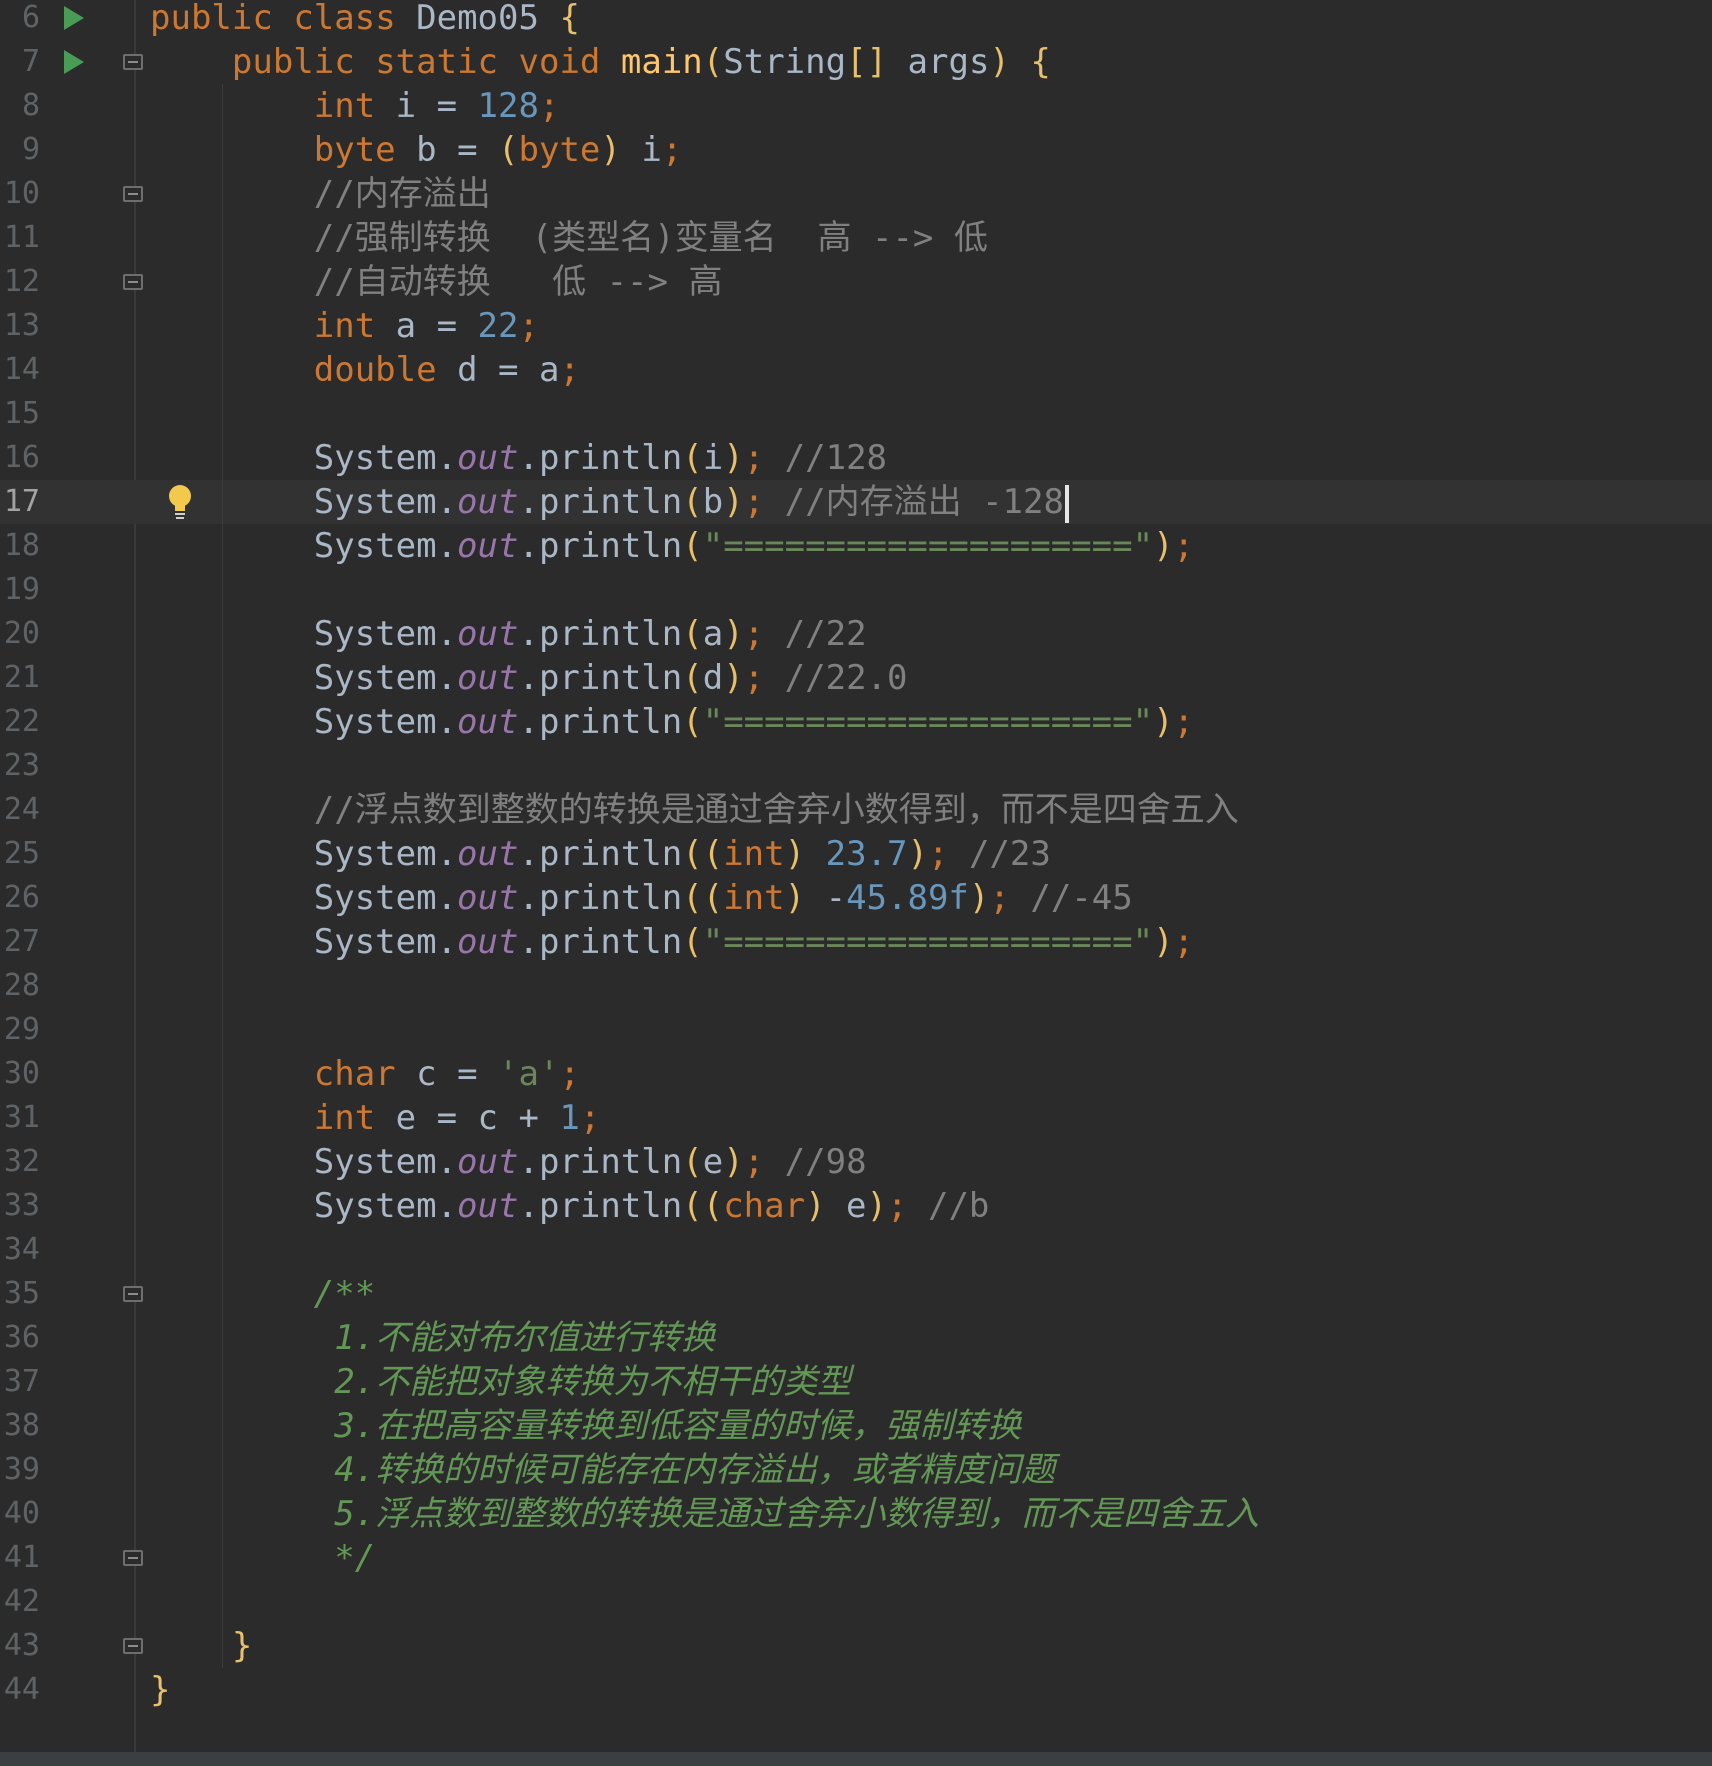  I want to click on code-line: 13 int a = 22;, so click(856, 326).